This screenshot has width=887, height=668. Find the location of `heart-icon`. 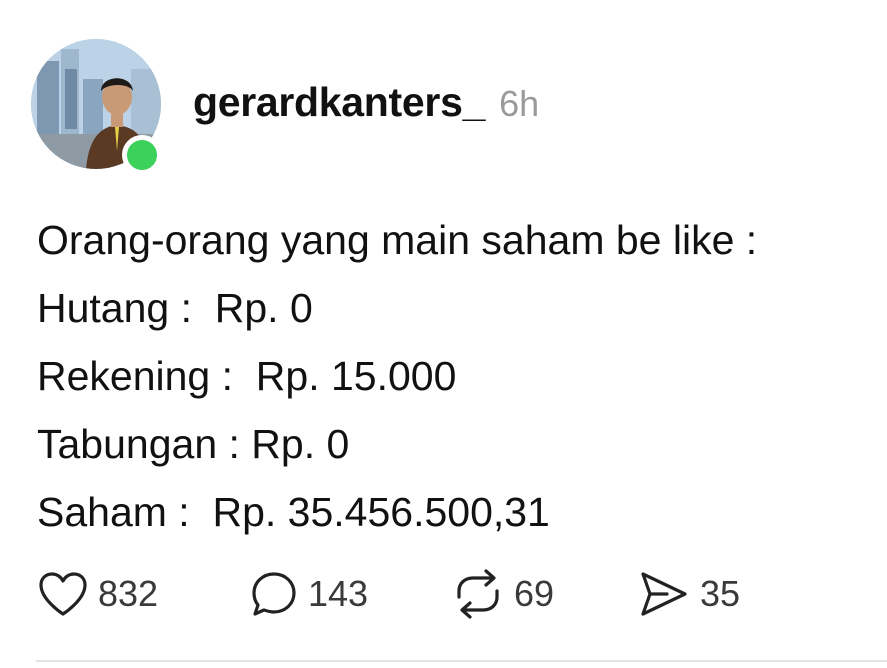

heart-icon is located at coordinates (63, 594).